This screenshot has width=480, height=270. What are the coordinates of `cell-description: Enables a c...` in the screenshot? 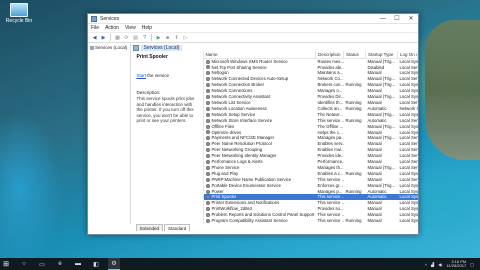 It's located at (330, 173).